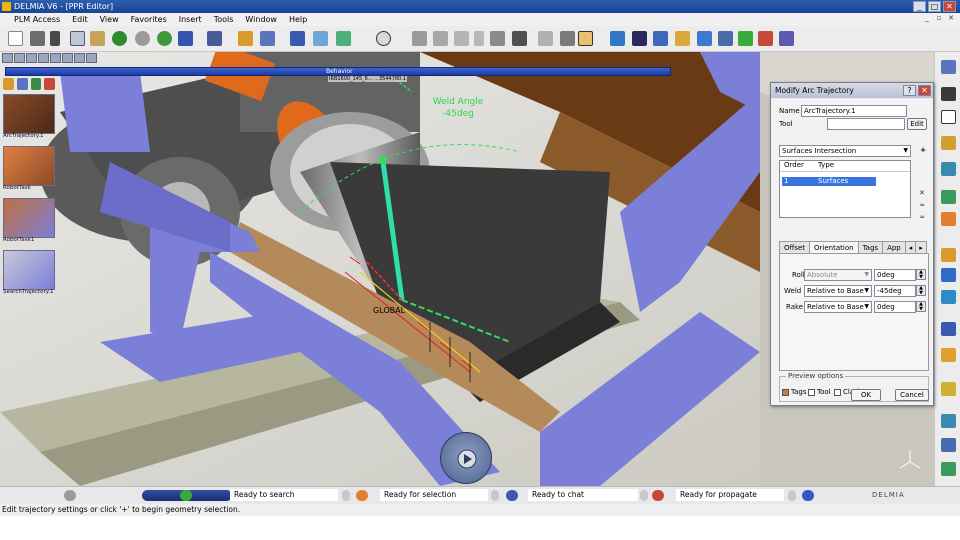  Describe the element at coordinates (948, 117) in the screenshot. I see `select-arrow-icon` at that location.